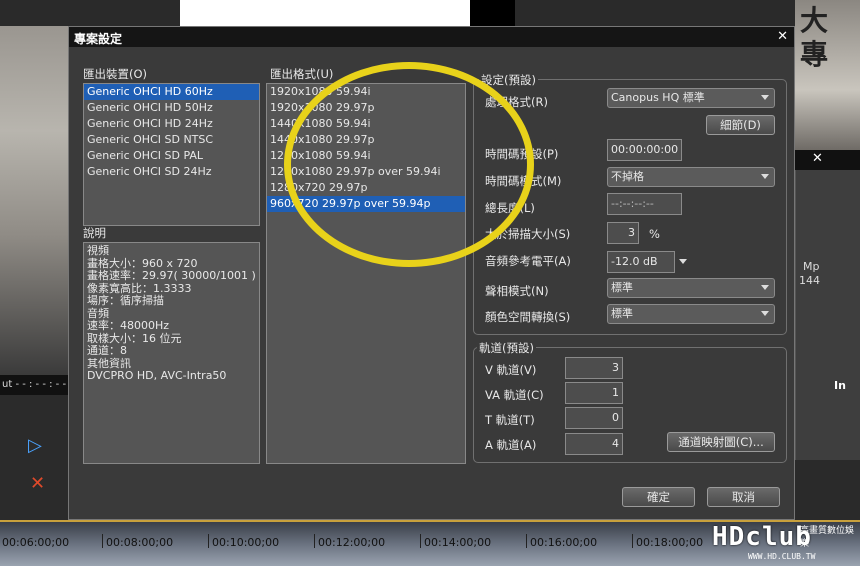  I want to click on timeline-label: 00:14:00;00, so click(458, 542).